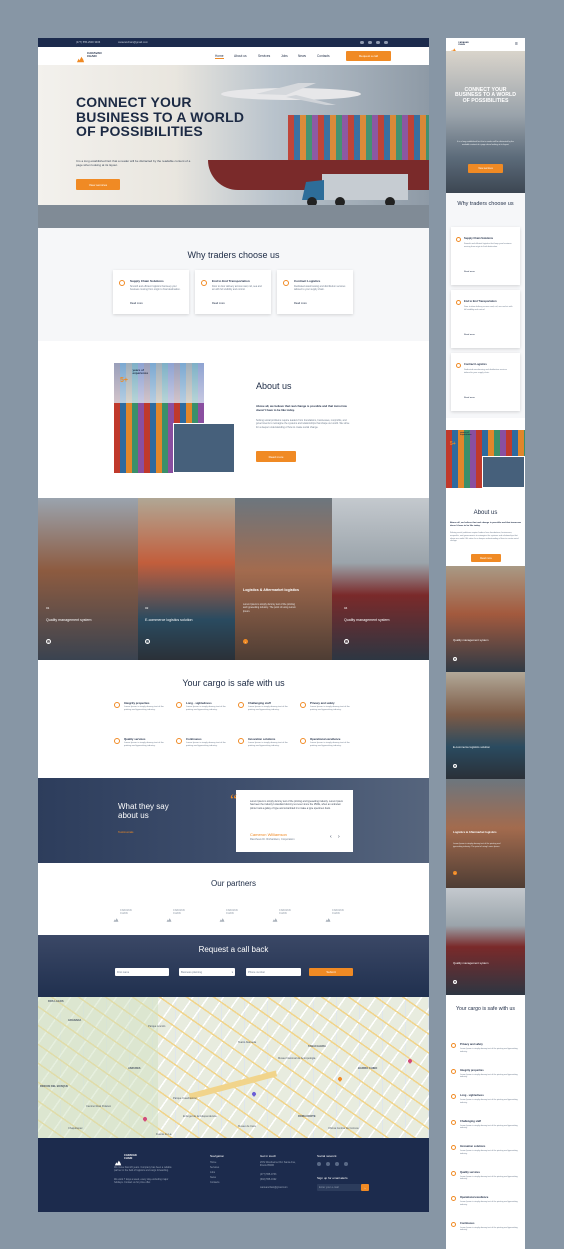 This screenshot has height=1249, width=564. I want to click on footer-nav-item: Services, so click(214, 1167).